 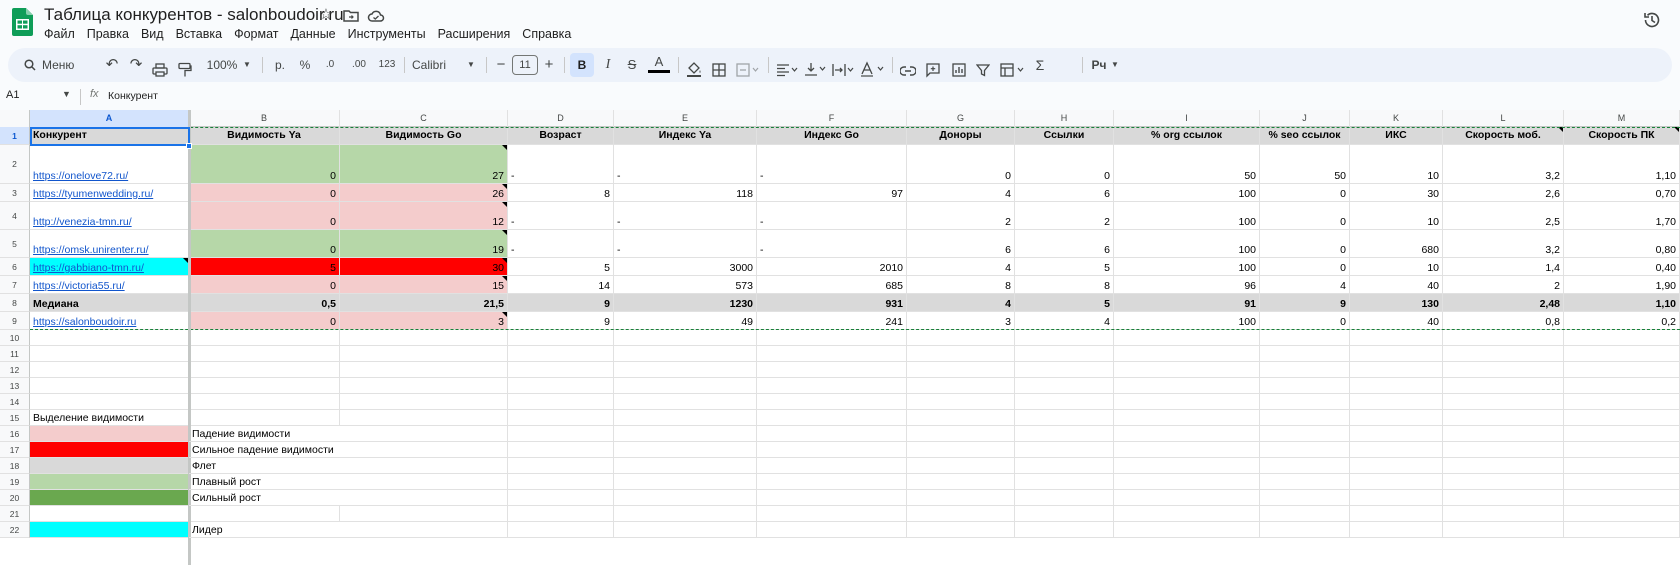 What do you see at coordinates (15, 118) in the screenshot?
I see `select-all-corner` at bounding box center [15, 118].